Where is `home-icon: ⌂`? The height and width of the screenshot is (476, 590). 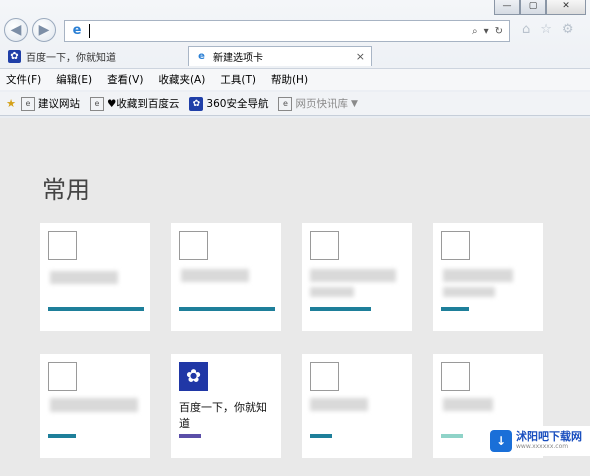
home-icon: ⌂ is located at coordinates (526, 29).